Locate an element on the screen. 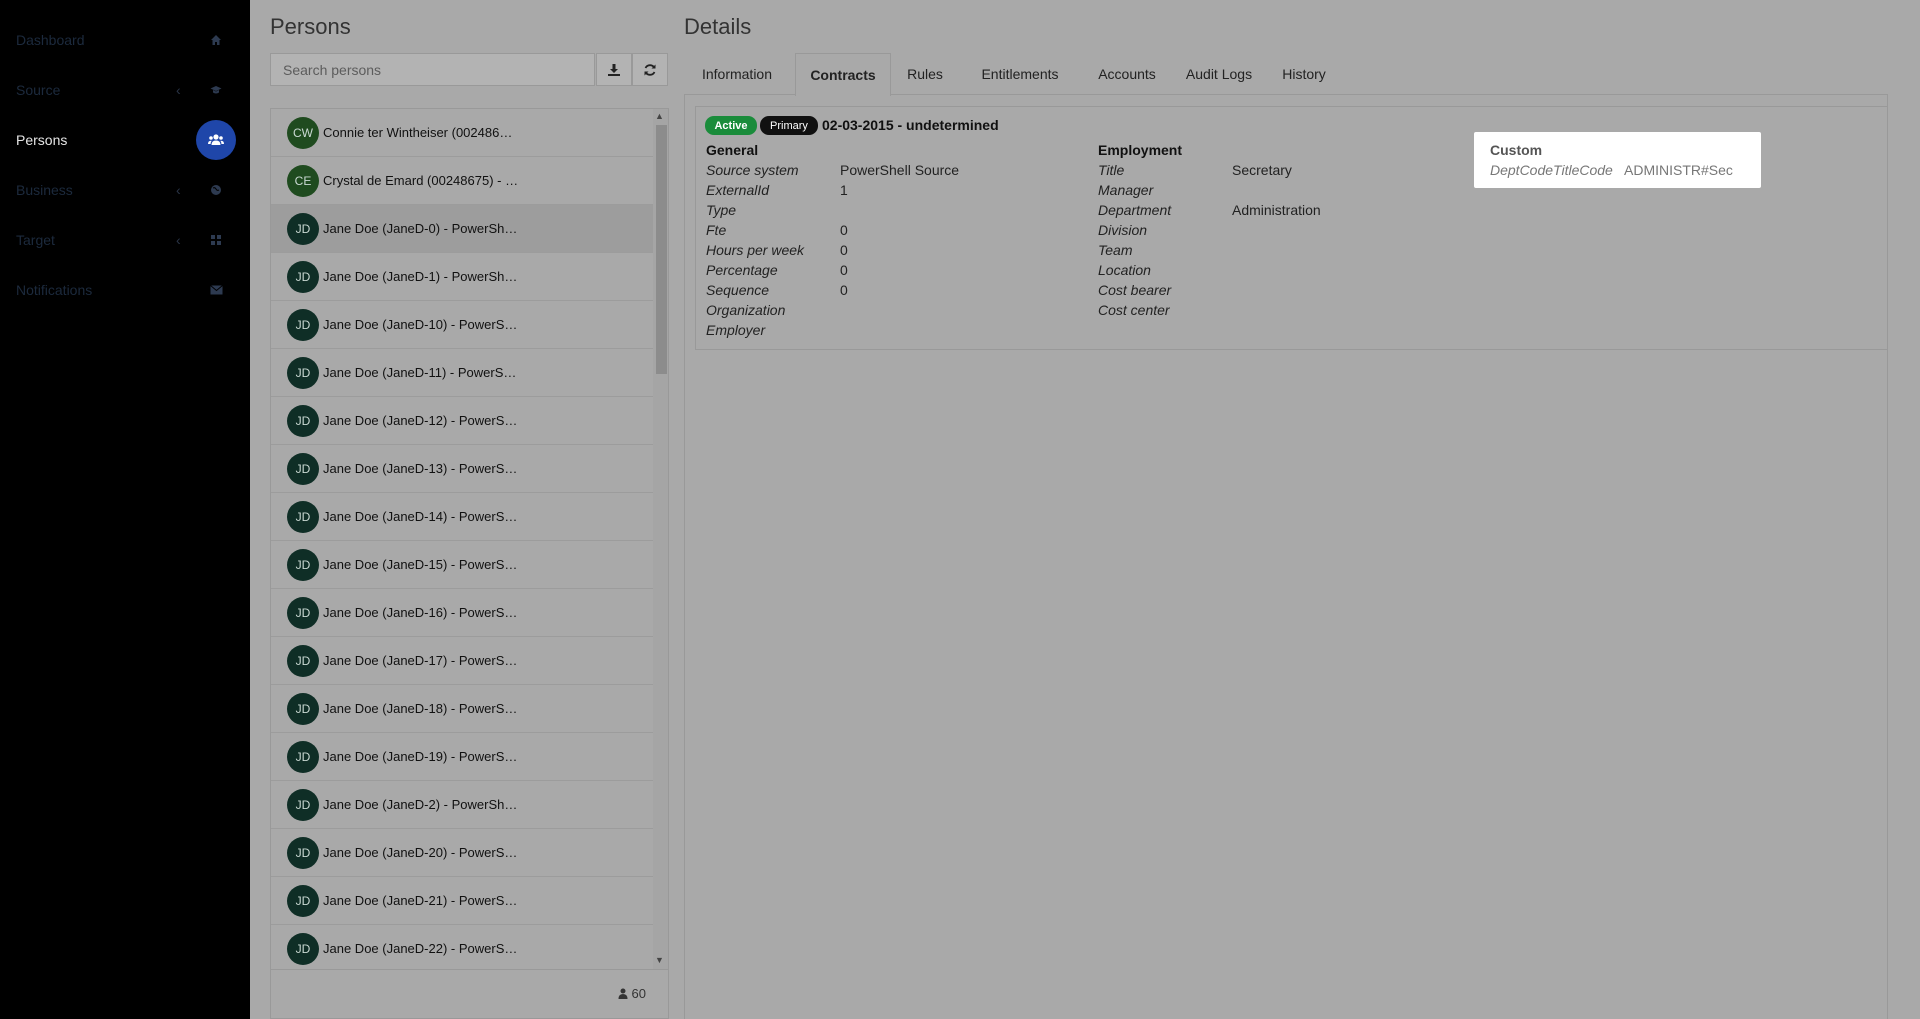 The image size is (1920, 1019). tab-entitlements: Entitlements is located at coordinates (1020, 74).